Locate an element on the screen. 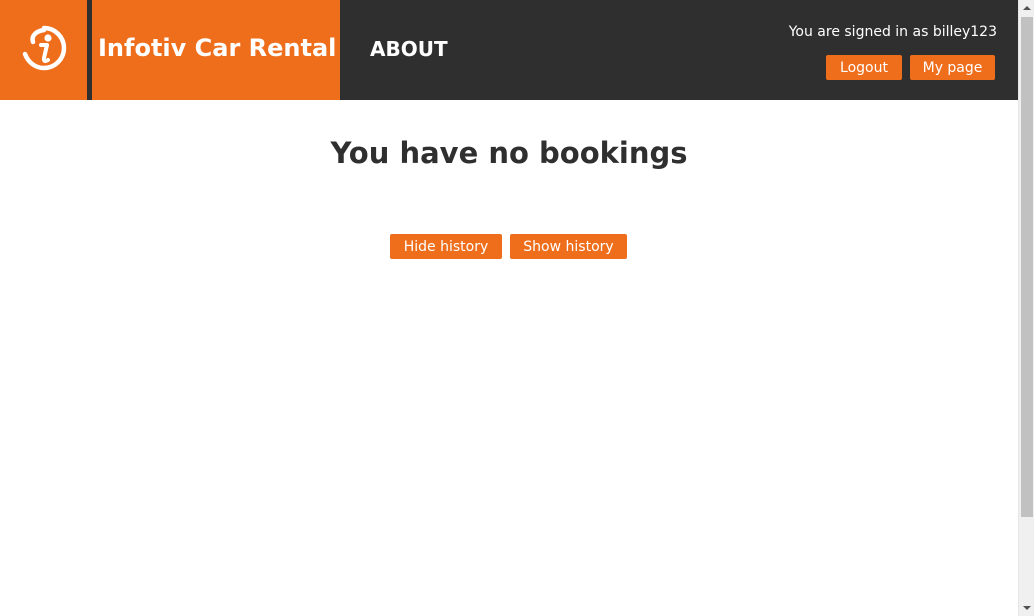  my-page-button: My page is located at coordinates (952, 67).